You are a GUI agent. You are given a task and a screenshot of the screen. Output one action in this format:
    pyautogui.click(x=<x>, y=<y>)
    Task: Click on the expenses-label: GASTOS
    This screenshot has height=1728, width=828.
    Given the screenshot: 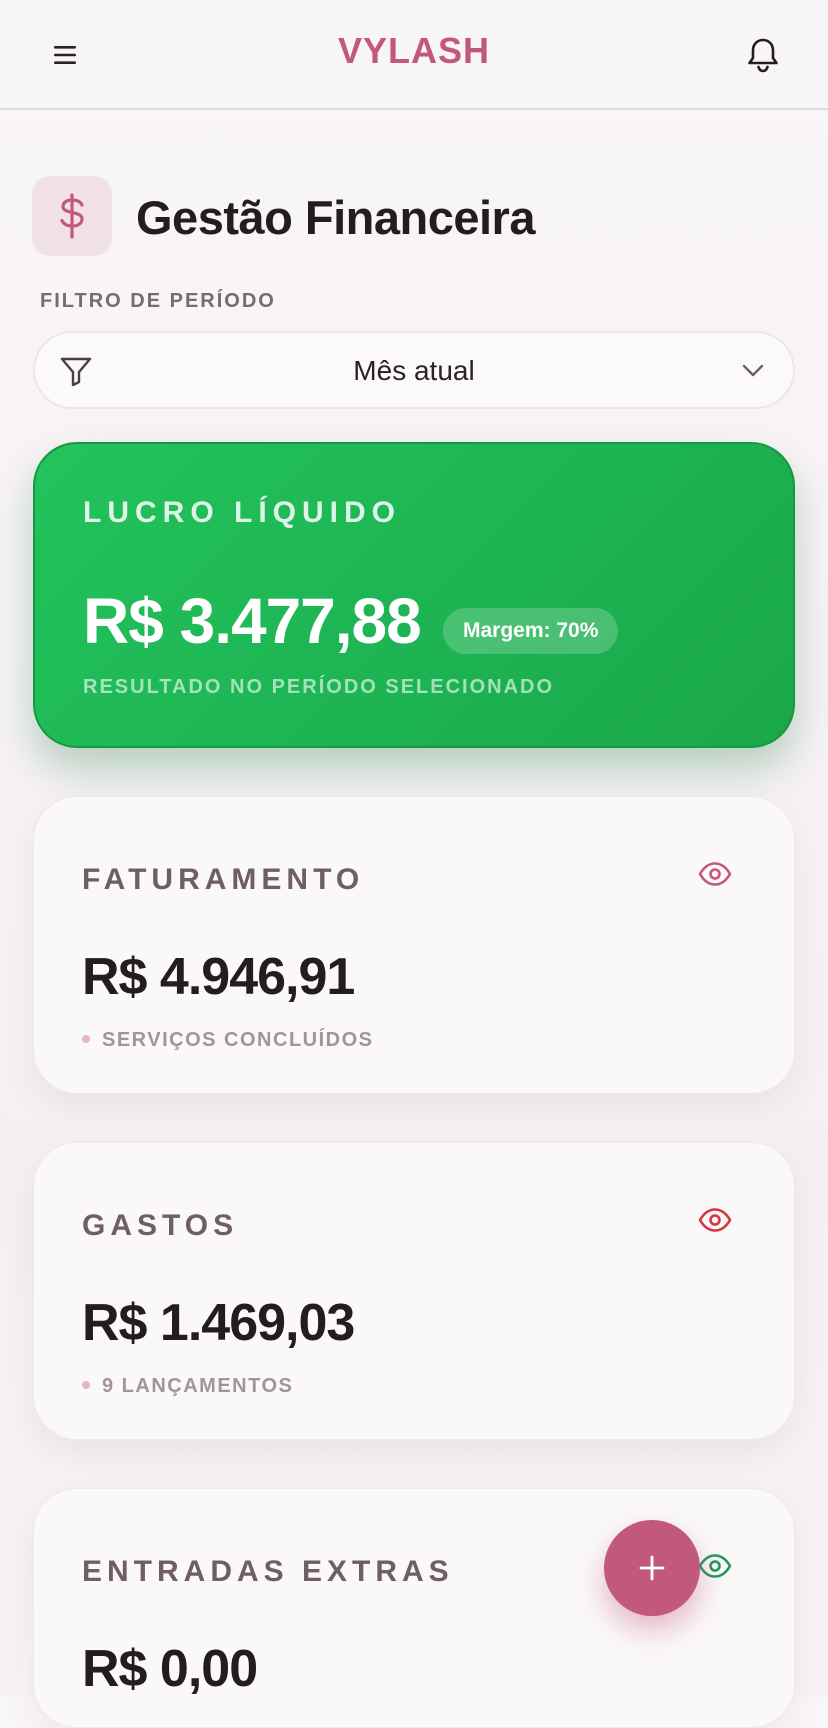 What is the action you would take?
    pyautogui.click(x=160, y=1225)
    